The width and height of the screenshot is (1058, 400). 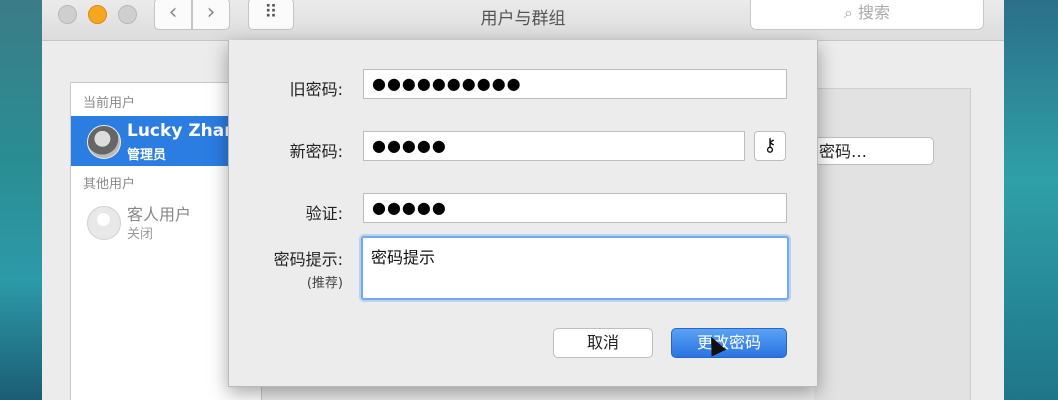 What do you see at coordinates (109, 184) in the screenshot?
I see `other-users-header: 其他用户` at bounding box center [109, 184].